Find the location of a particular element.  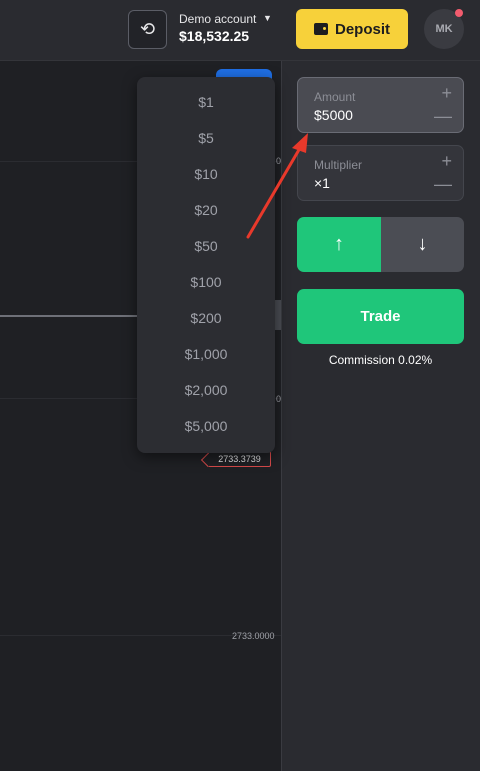

amount-option: $1,000 is located at coordinates (206, 354).